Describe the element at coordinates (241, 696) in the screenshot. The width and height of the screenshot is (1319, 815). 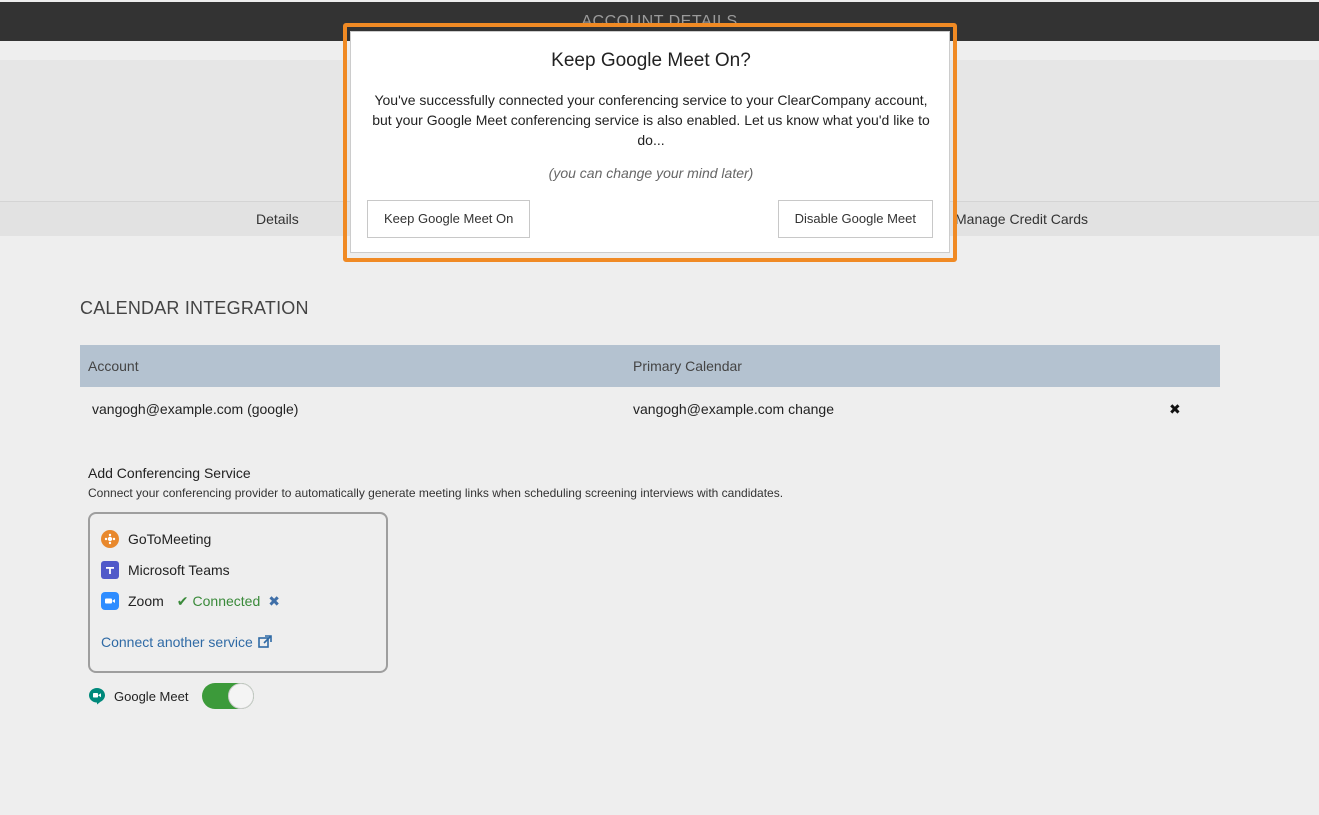
I see `toggle-knob` at that location.